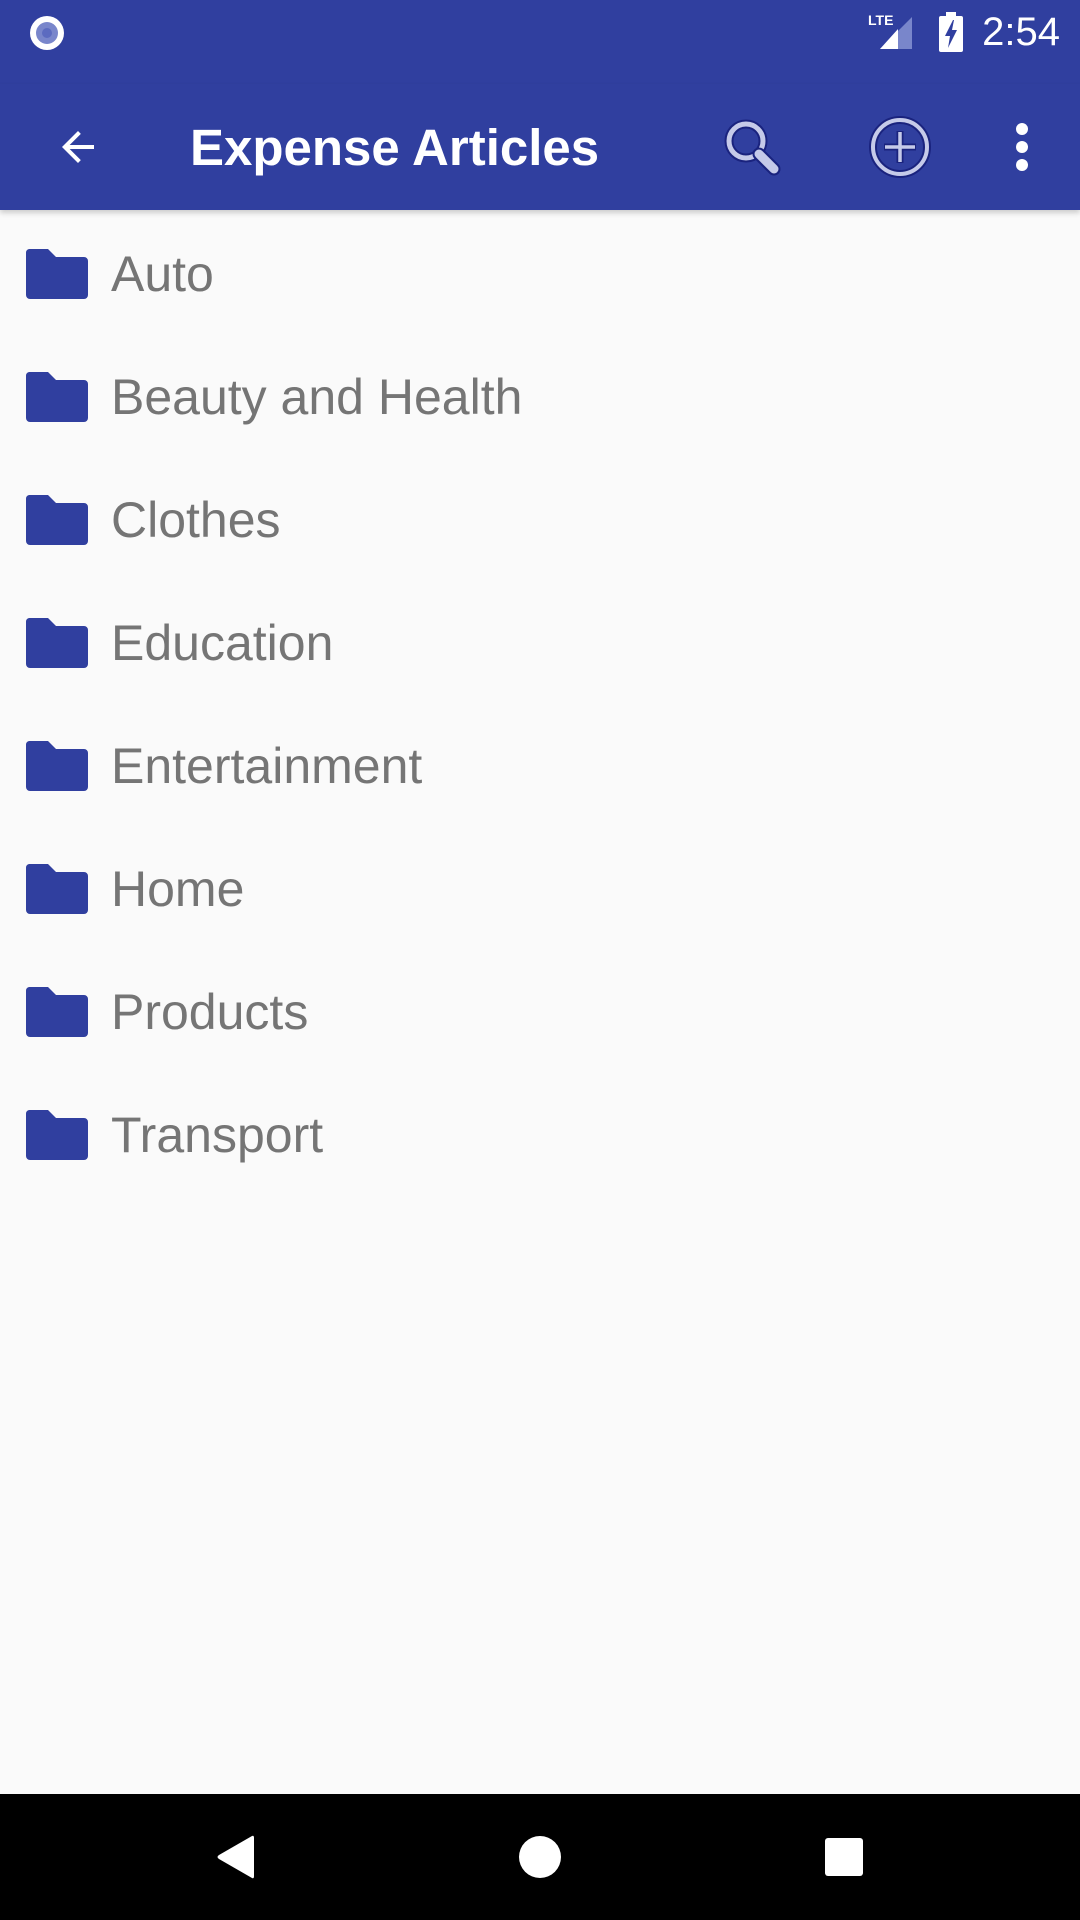 The image size is (1080, 1920). I want to click on search-button, so click(752, 147).